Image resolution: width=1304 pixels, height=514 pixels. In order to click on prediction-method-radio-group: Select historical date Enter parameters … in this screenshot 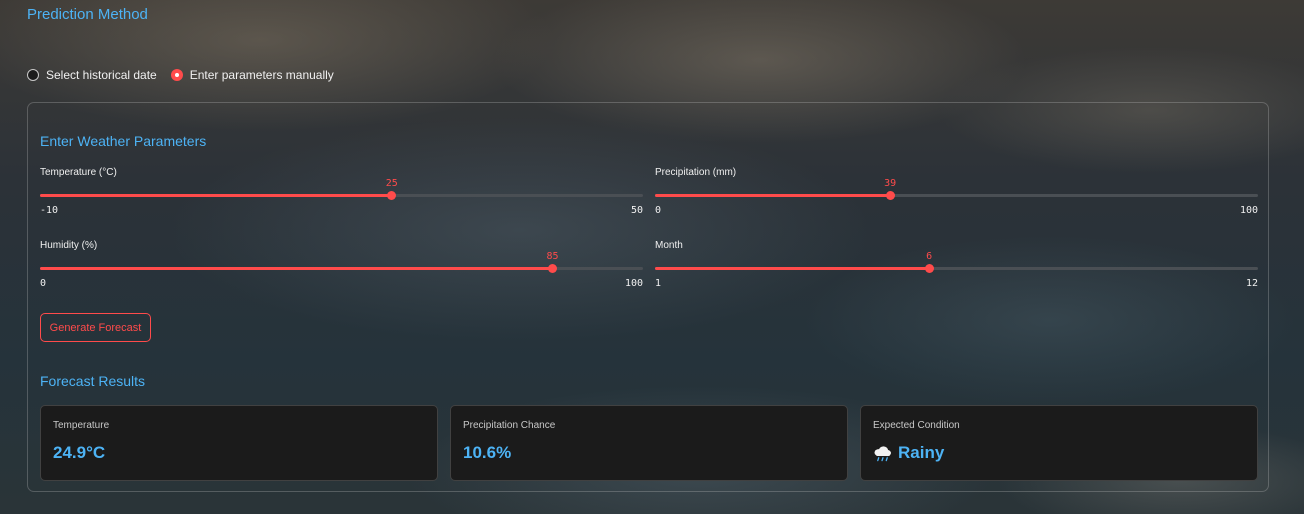, I will do `click(180, 75)`.